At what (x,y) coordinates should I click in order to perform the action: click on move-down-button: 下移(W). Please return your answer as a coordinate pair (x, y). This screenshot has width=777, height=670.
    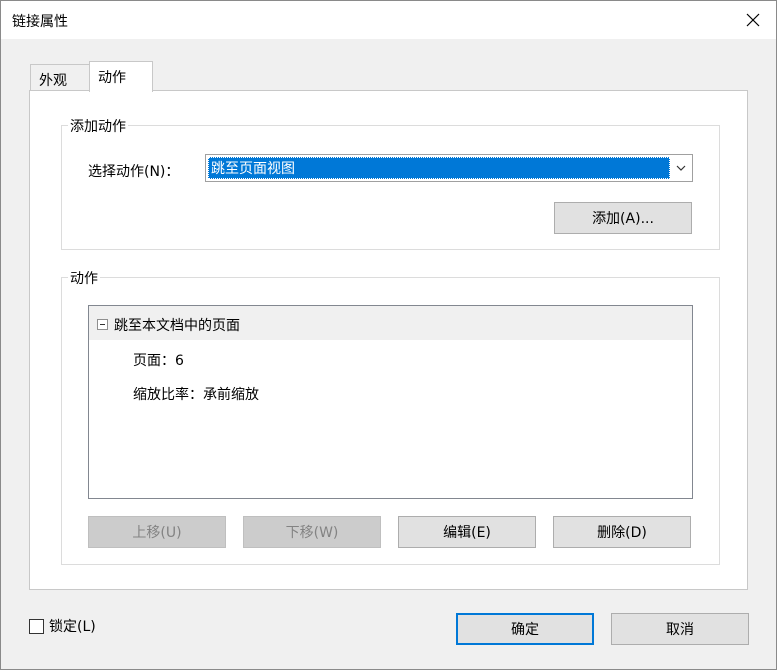
    Looking at the image, I should click on (312, 532).